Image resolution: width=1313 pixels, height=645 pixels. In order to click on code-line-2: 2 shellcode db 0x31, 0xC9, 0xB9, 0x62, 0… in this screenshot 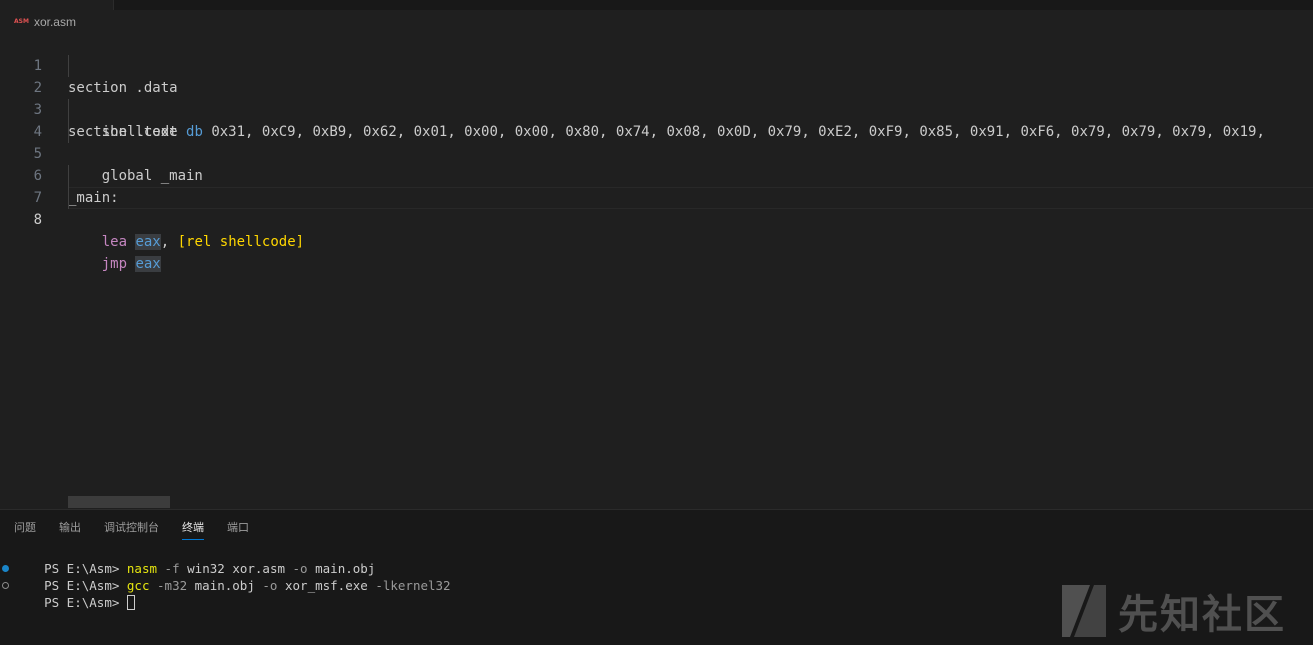, I will do `click(656, 97)`.